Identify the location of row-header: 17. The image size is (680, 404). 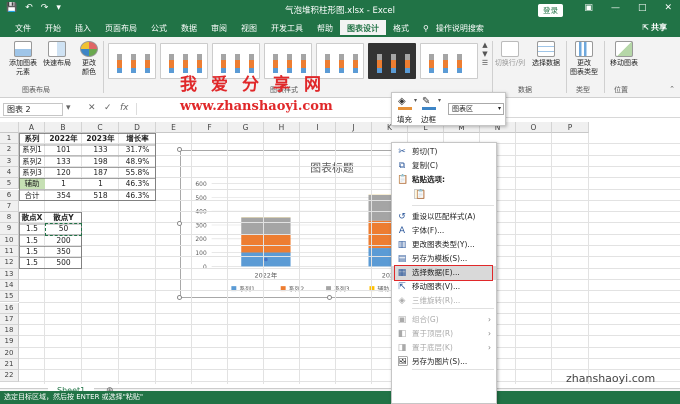
(9, 319).